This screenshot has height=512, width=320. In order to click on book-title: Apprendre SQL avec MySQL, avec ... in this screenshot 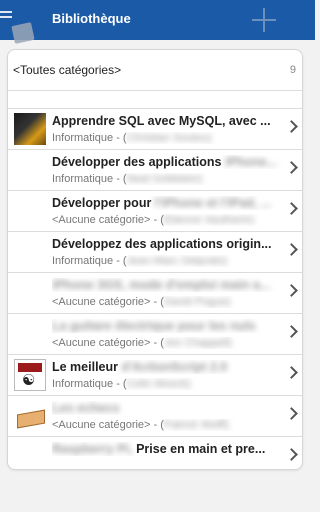, I will do `click(161, 121)`.